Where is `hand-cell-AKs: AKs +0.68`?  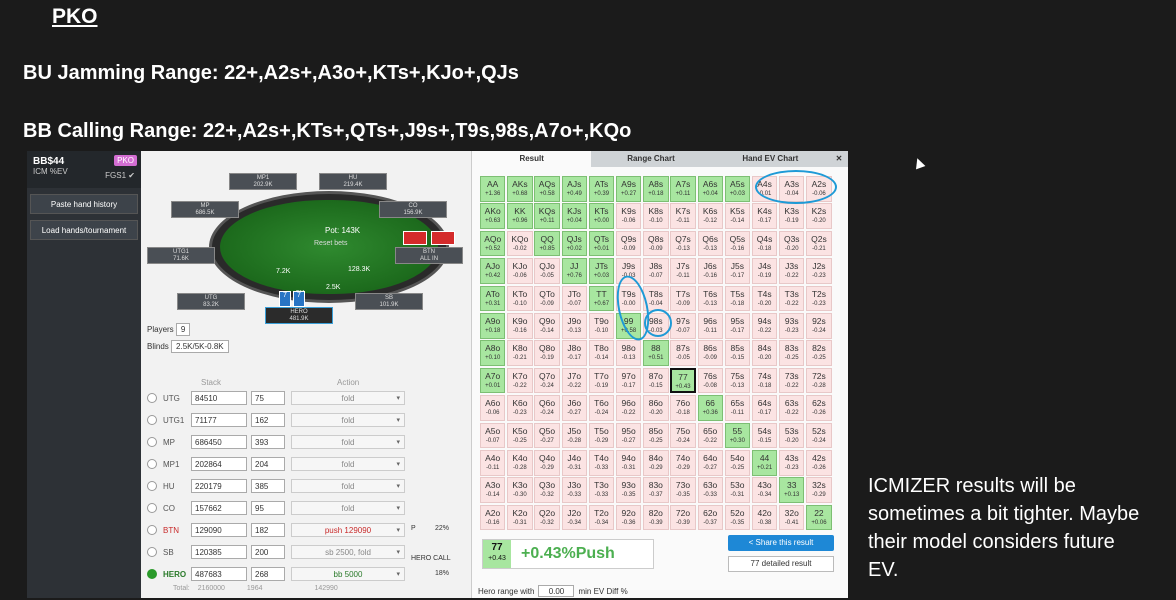 hand-cell-AKs: AKs +0.68 is located at coordinates (520, 189).